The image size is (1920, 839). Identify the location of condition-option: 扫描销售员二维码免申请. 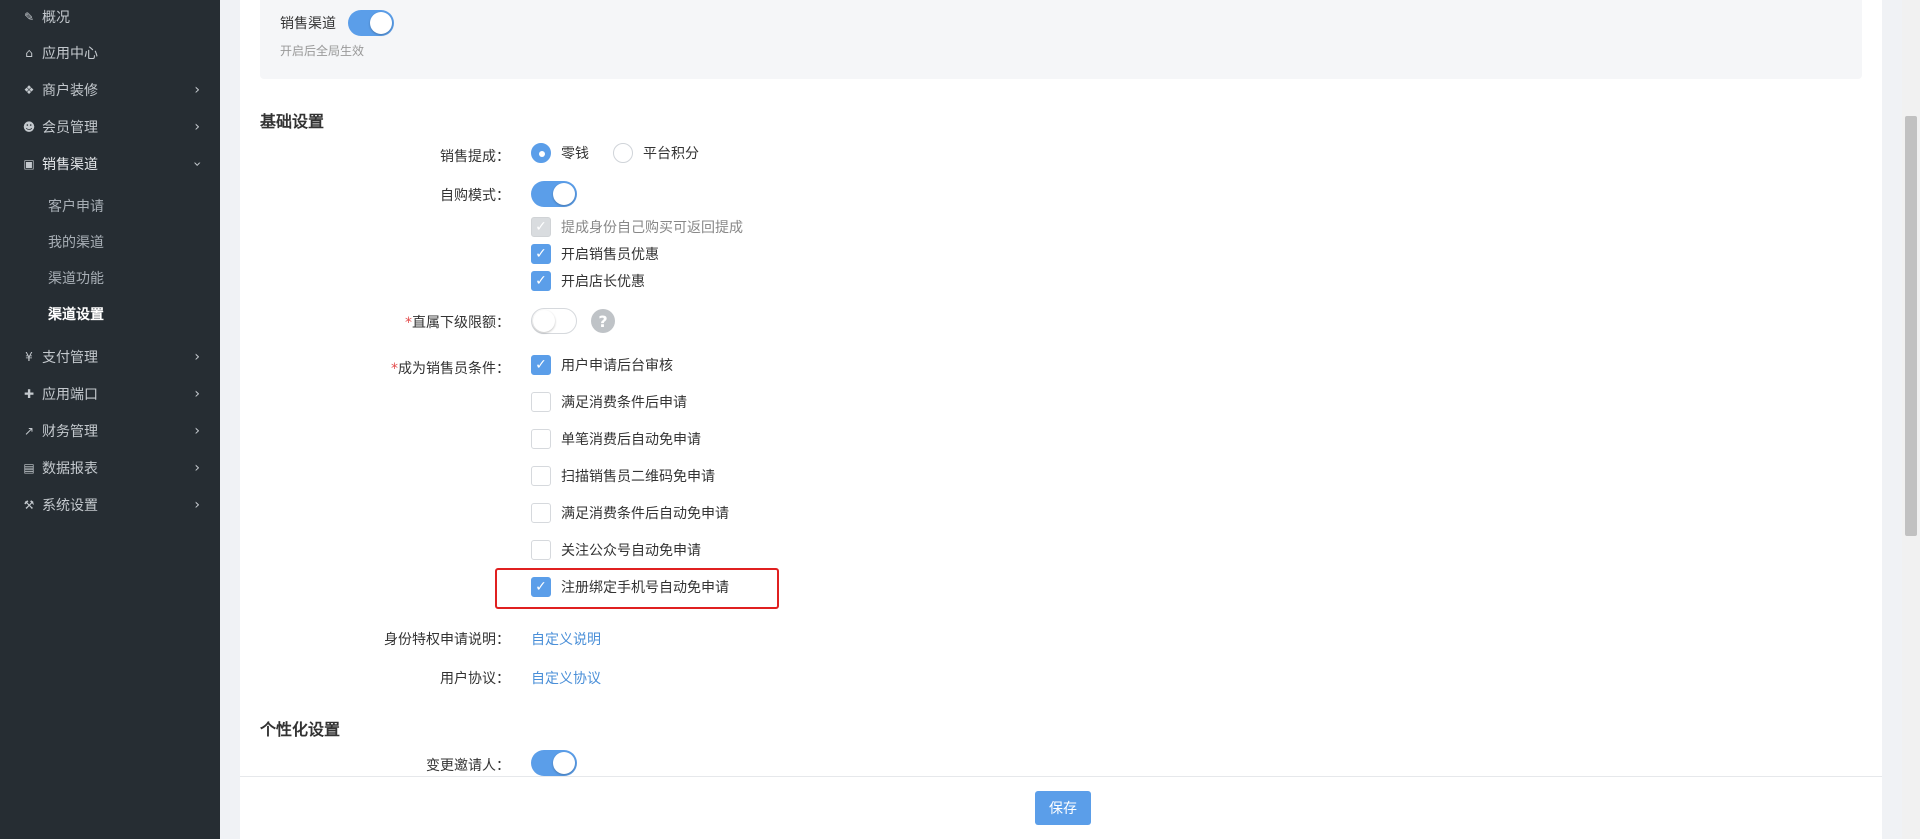
(623, 476).